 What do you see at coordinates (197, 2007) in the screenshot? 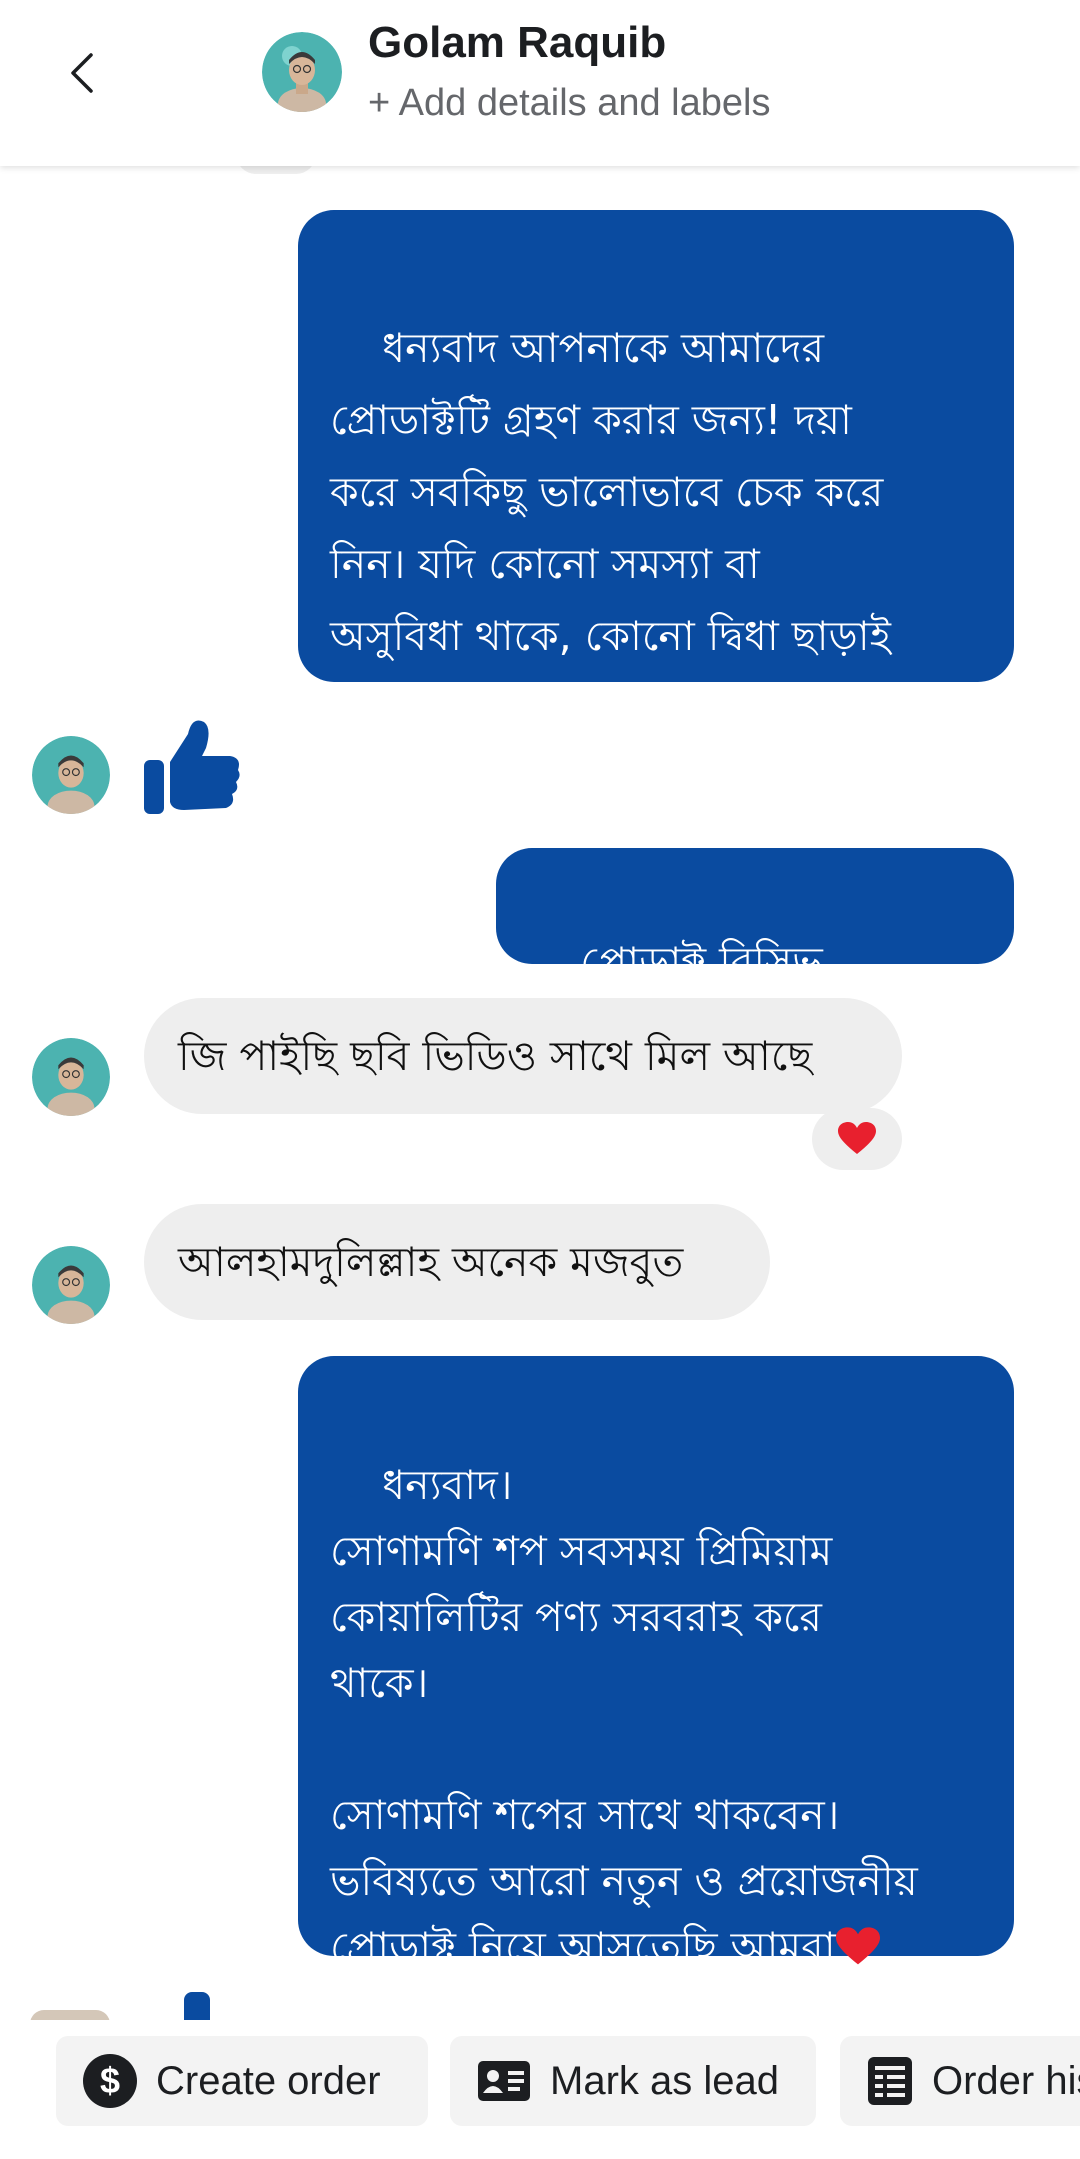
I see `next-like-peek` at bounding box center [197, 2007].